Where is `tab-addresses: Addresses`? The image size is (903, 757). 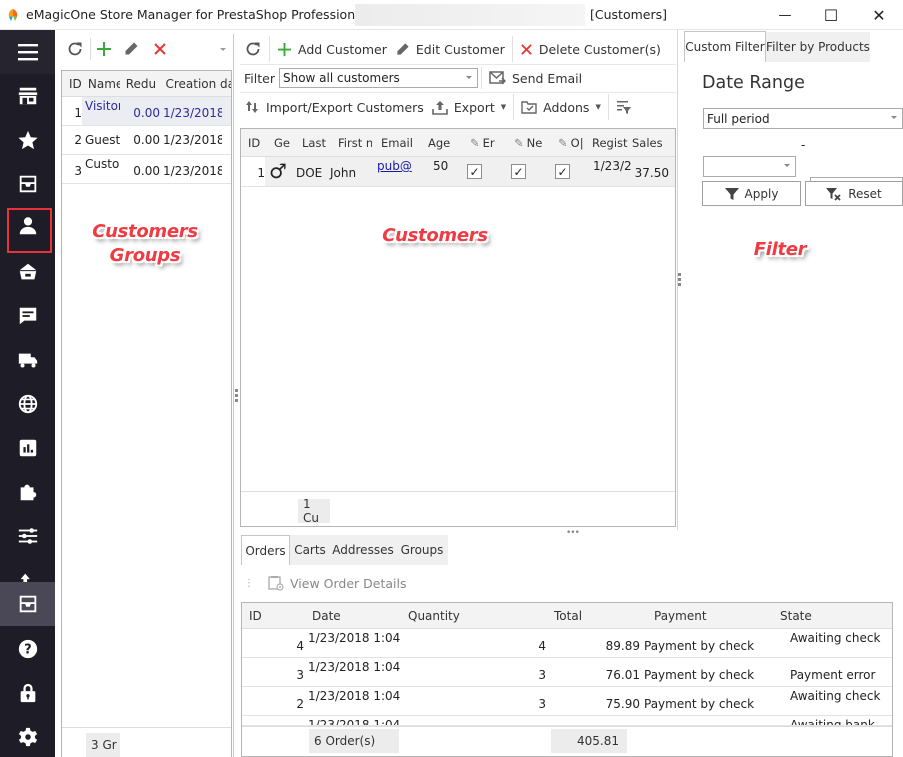 tab-addresses: Addresses is located at coordinates (363, 550).